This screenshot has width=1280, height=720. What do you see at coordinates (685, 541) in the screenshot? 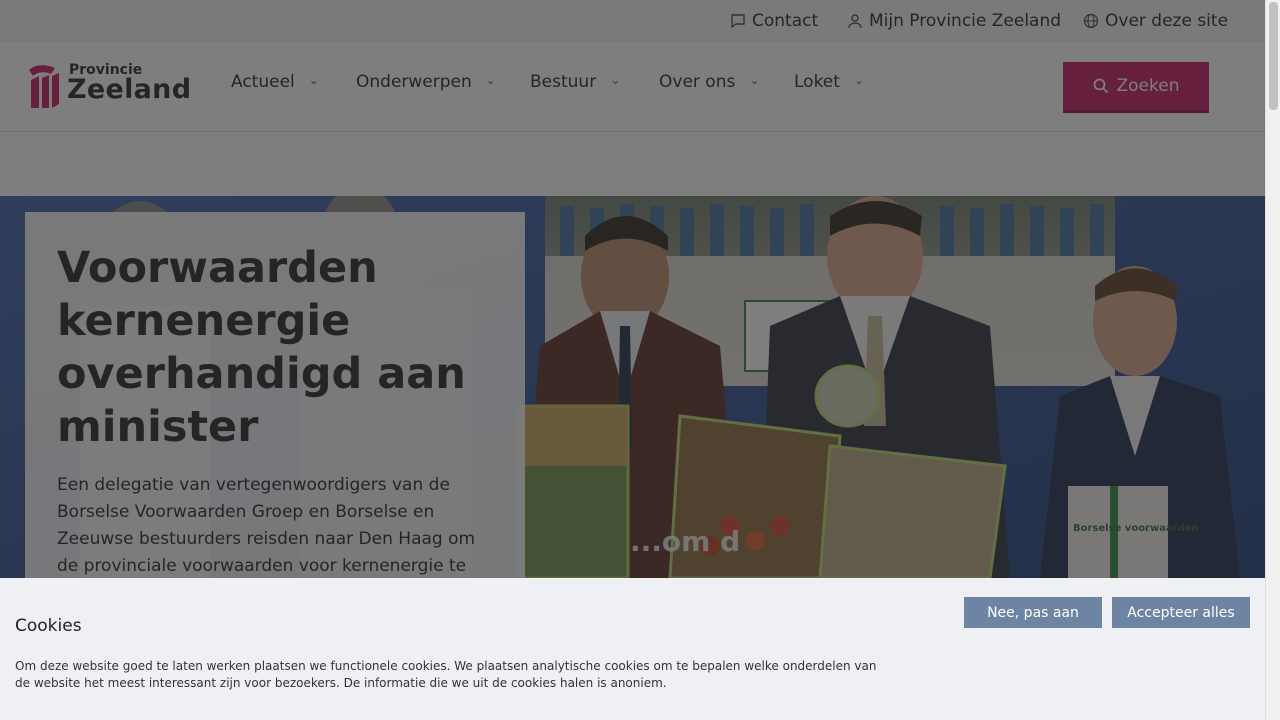
I see `puzzle-caption-text: ...om d` at bounding box center [685, 541].